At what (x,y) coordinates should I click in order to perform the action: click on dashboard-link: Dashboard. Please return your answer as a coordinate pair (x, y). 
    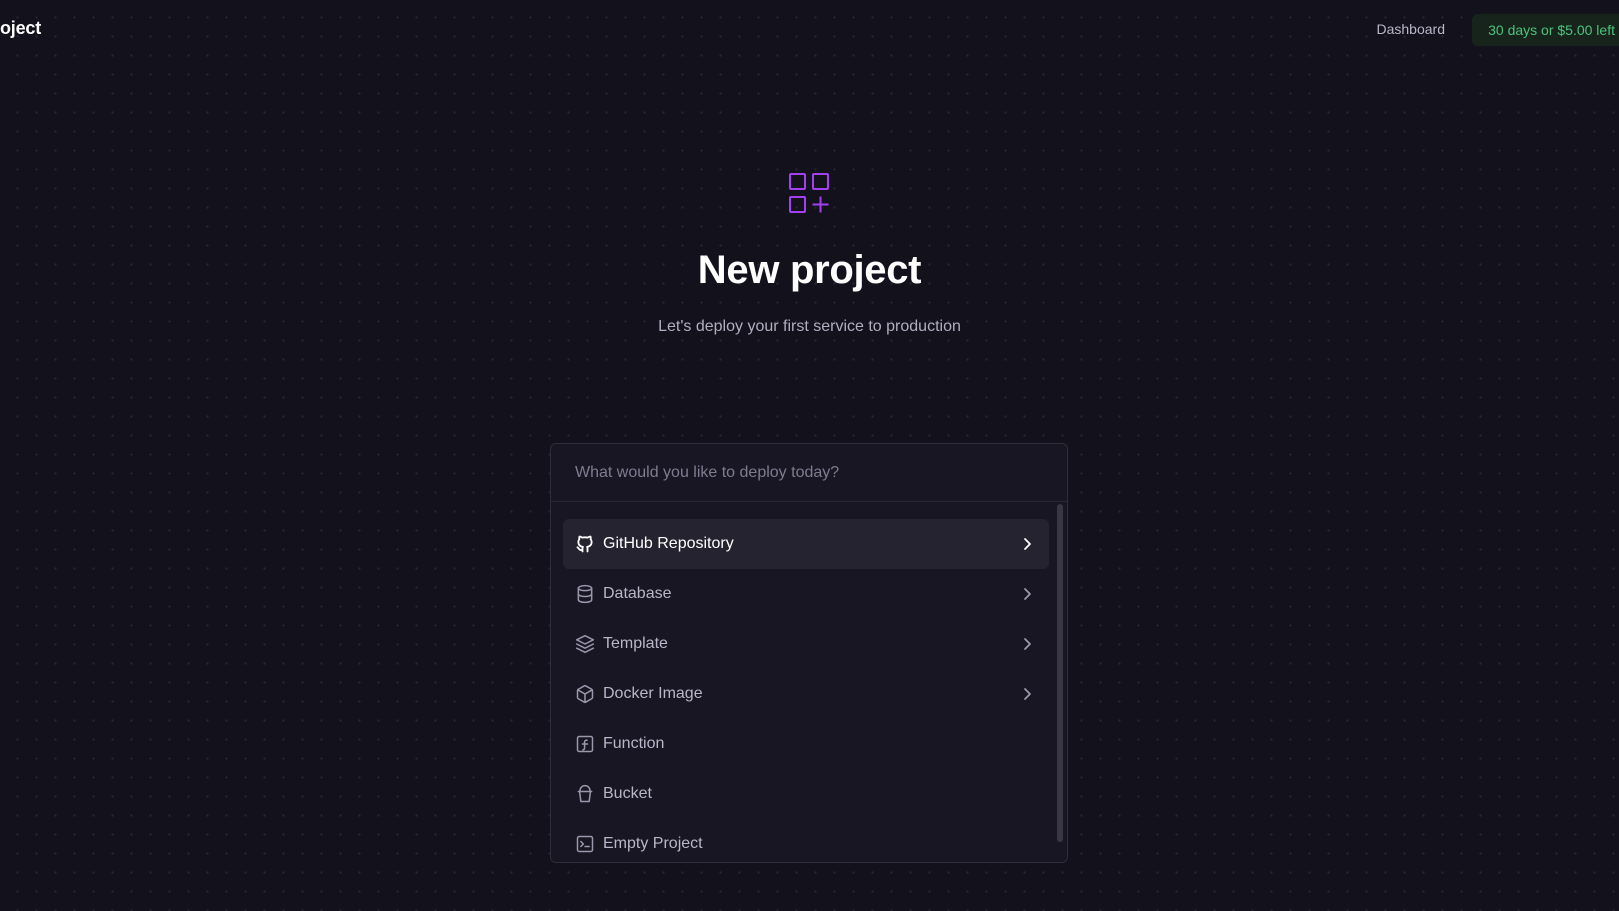
    Looking at the image, I should click on (1411, 29).